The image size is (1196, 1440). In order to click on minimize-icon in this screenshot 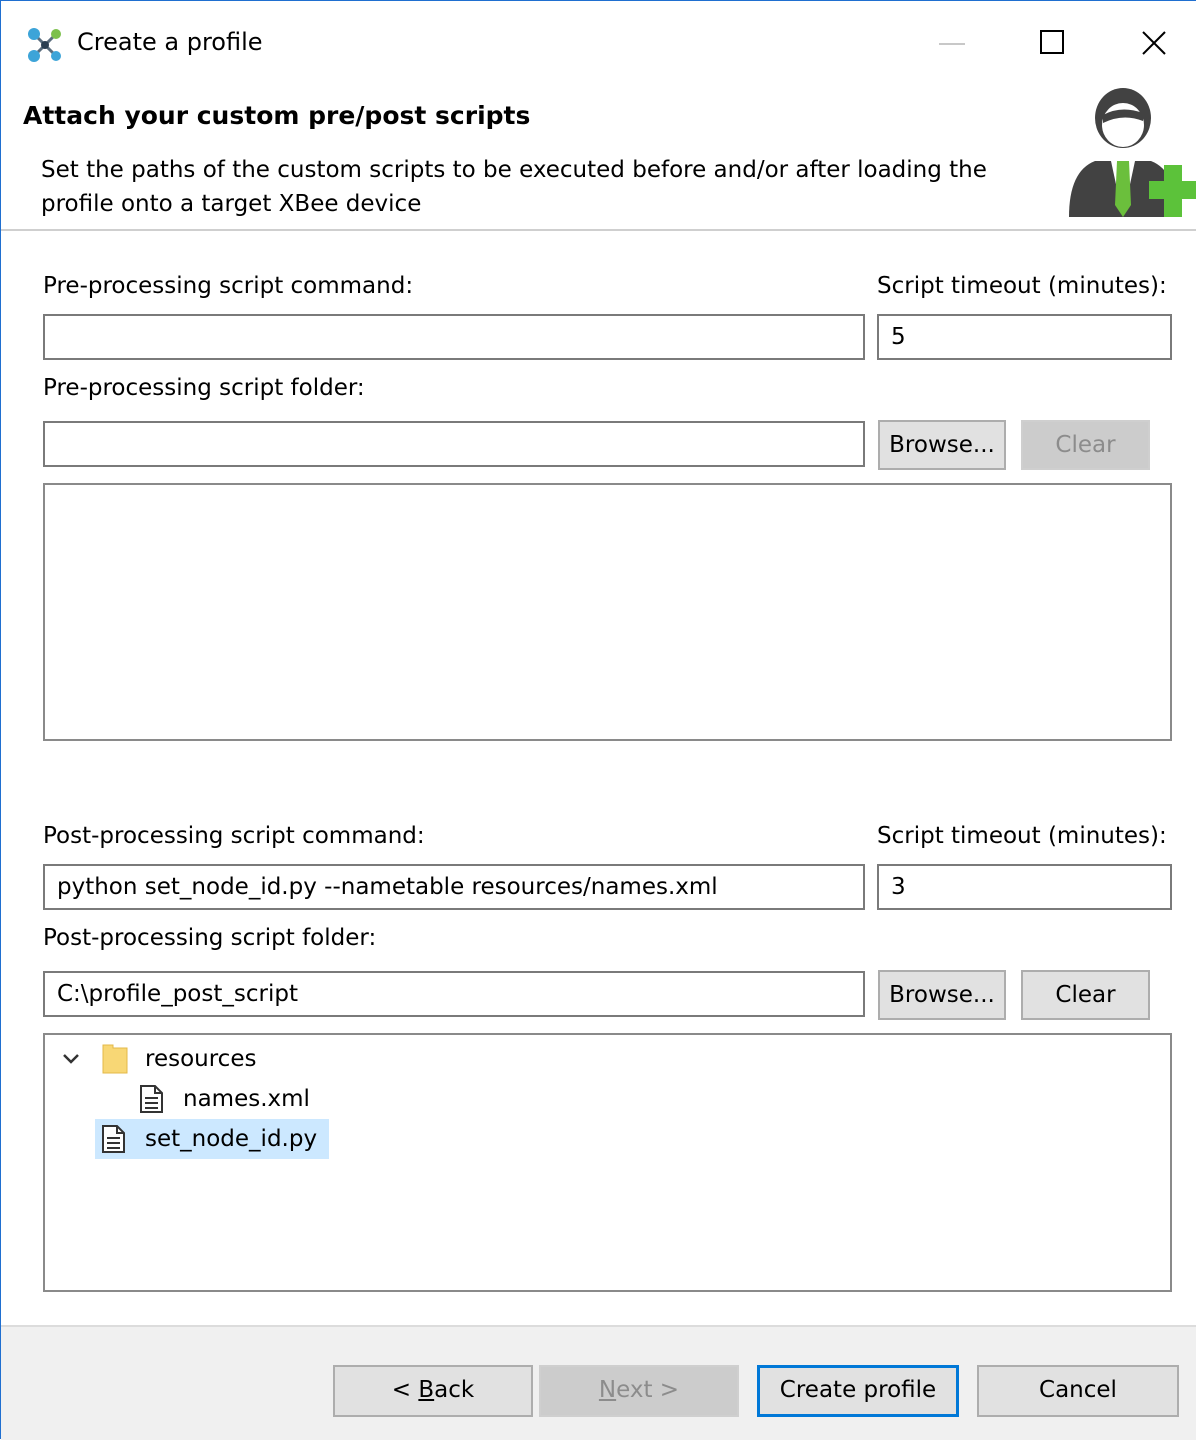, I will do `click(951, 43)`.